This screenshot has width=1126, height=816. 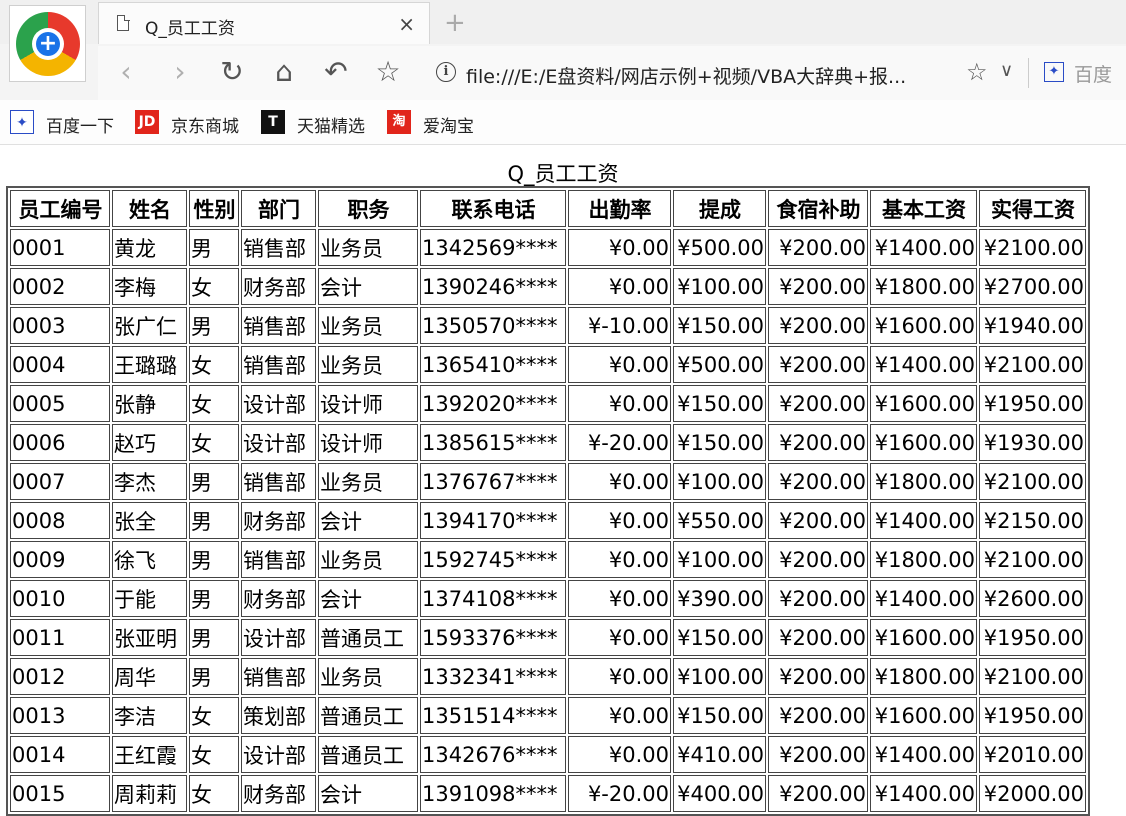 What do you see at coordinates (284, 72) in the screenshot?
I see `home-icon: ⌂` at bounding box center [284, 72].